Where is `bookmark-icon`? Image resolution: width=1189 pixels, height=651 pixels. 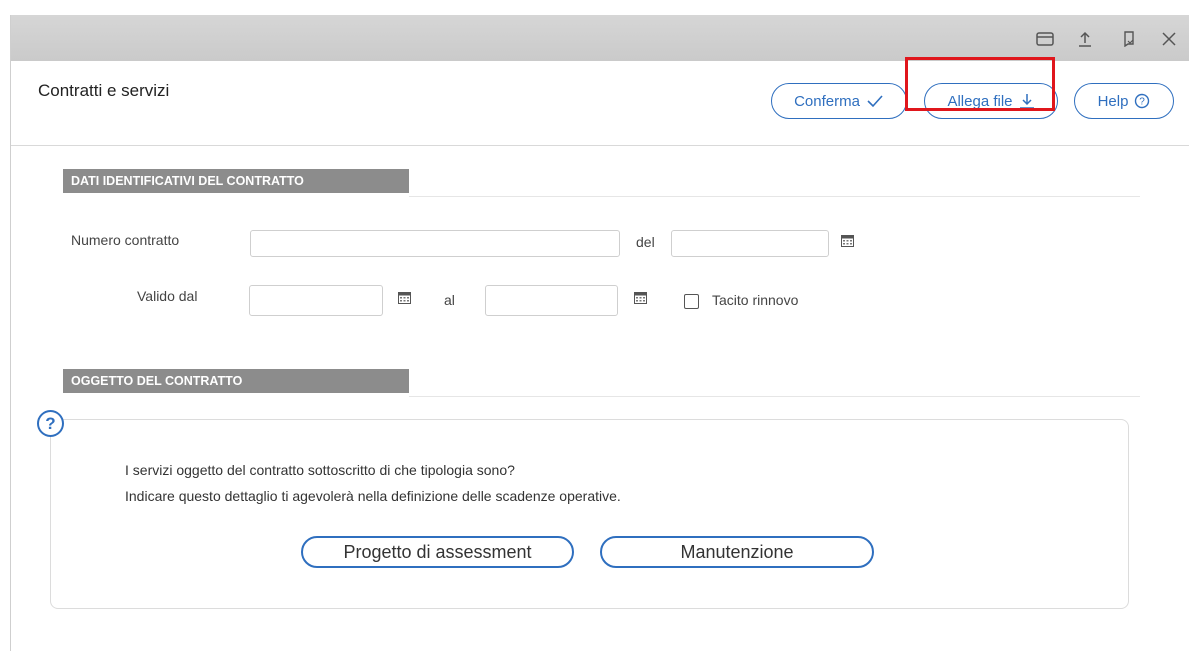
bookmark-icon is located at coordinates (1129, 39).